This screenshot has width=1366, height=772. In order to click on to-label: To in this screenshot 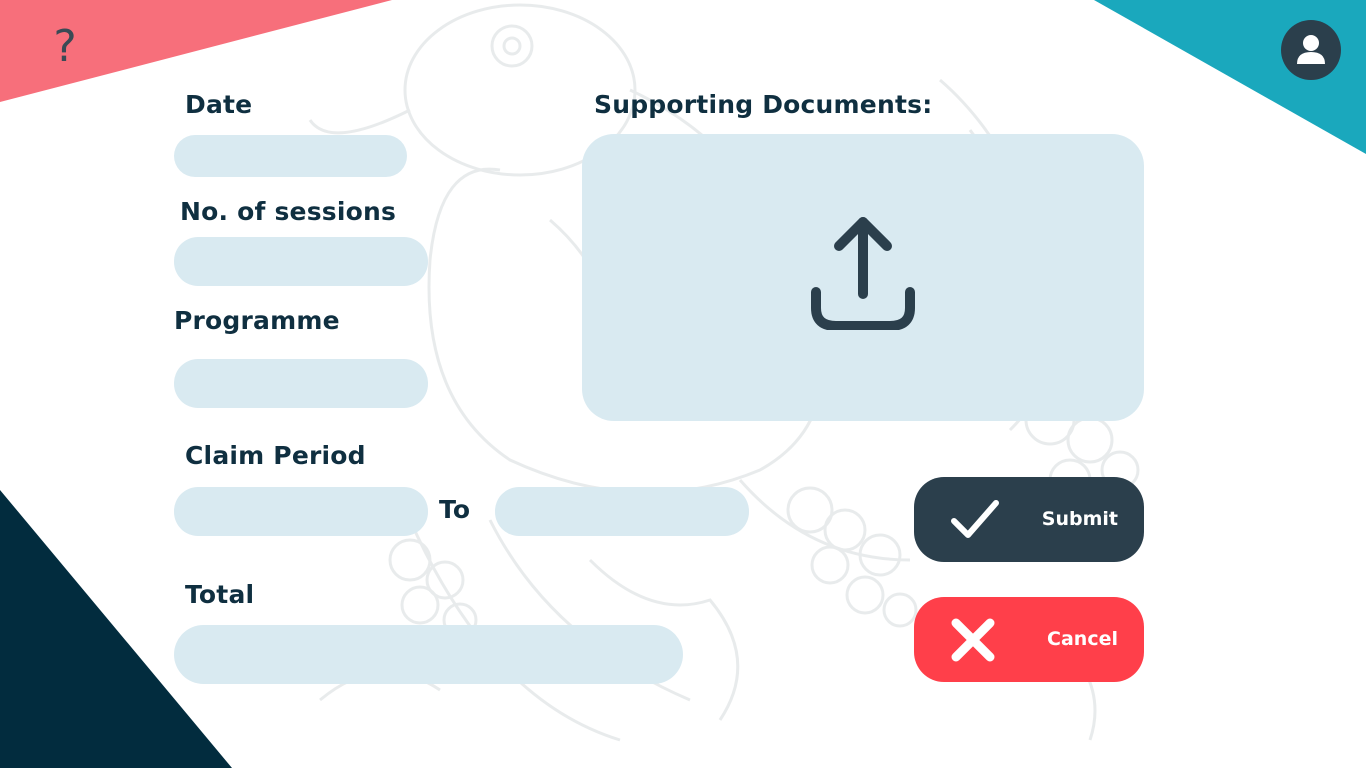, I will do `click(455, 509)`.